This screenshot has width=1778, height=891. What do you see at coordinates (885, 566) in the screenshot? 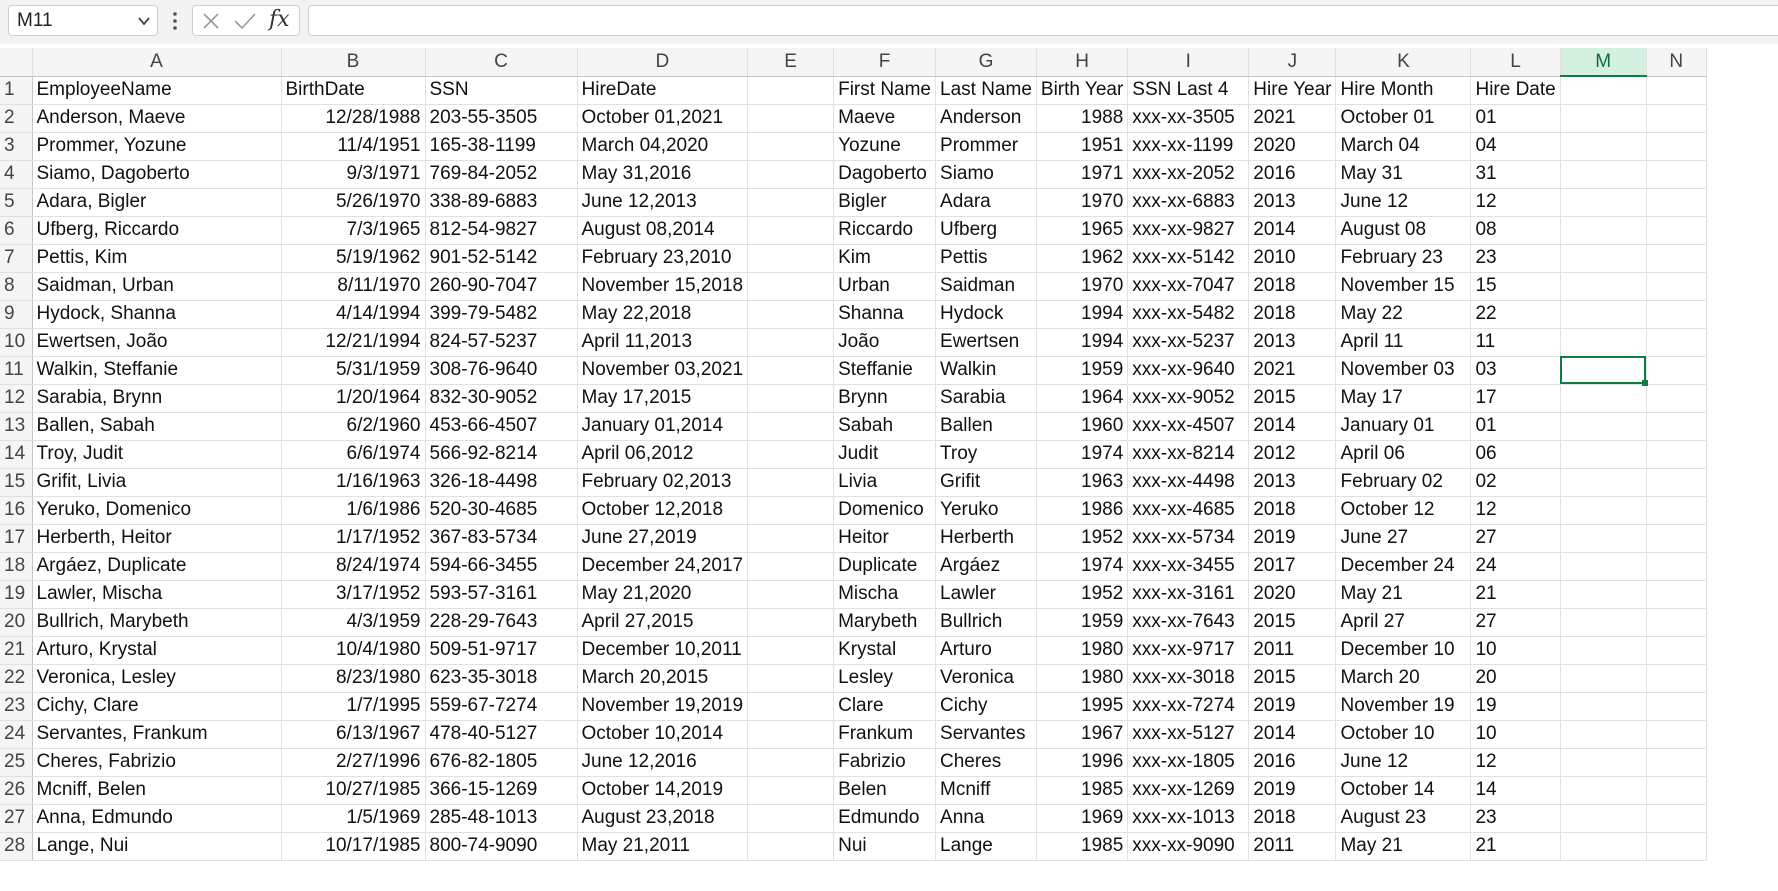
I see `cell-f18: Duplicate` at bounding box center [885, 566].